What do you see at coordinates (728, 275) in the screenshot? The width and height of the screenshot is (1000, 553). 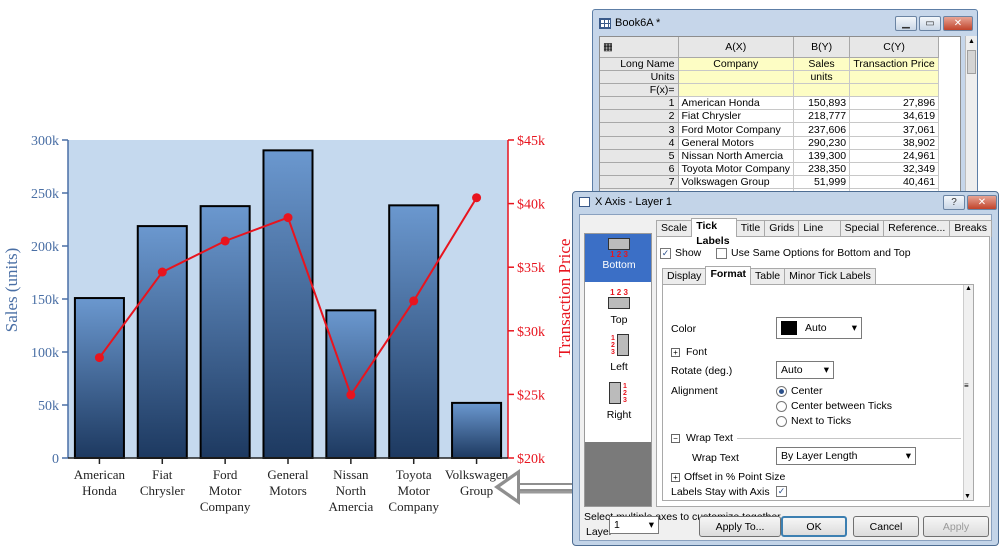 I see `subtab-format: Format` at bounding box center [728, 275].